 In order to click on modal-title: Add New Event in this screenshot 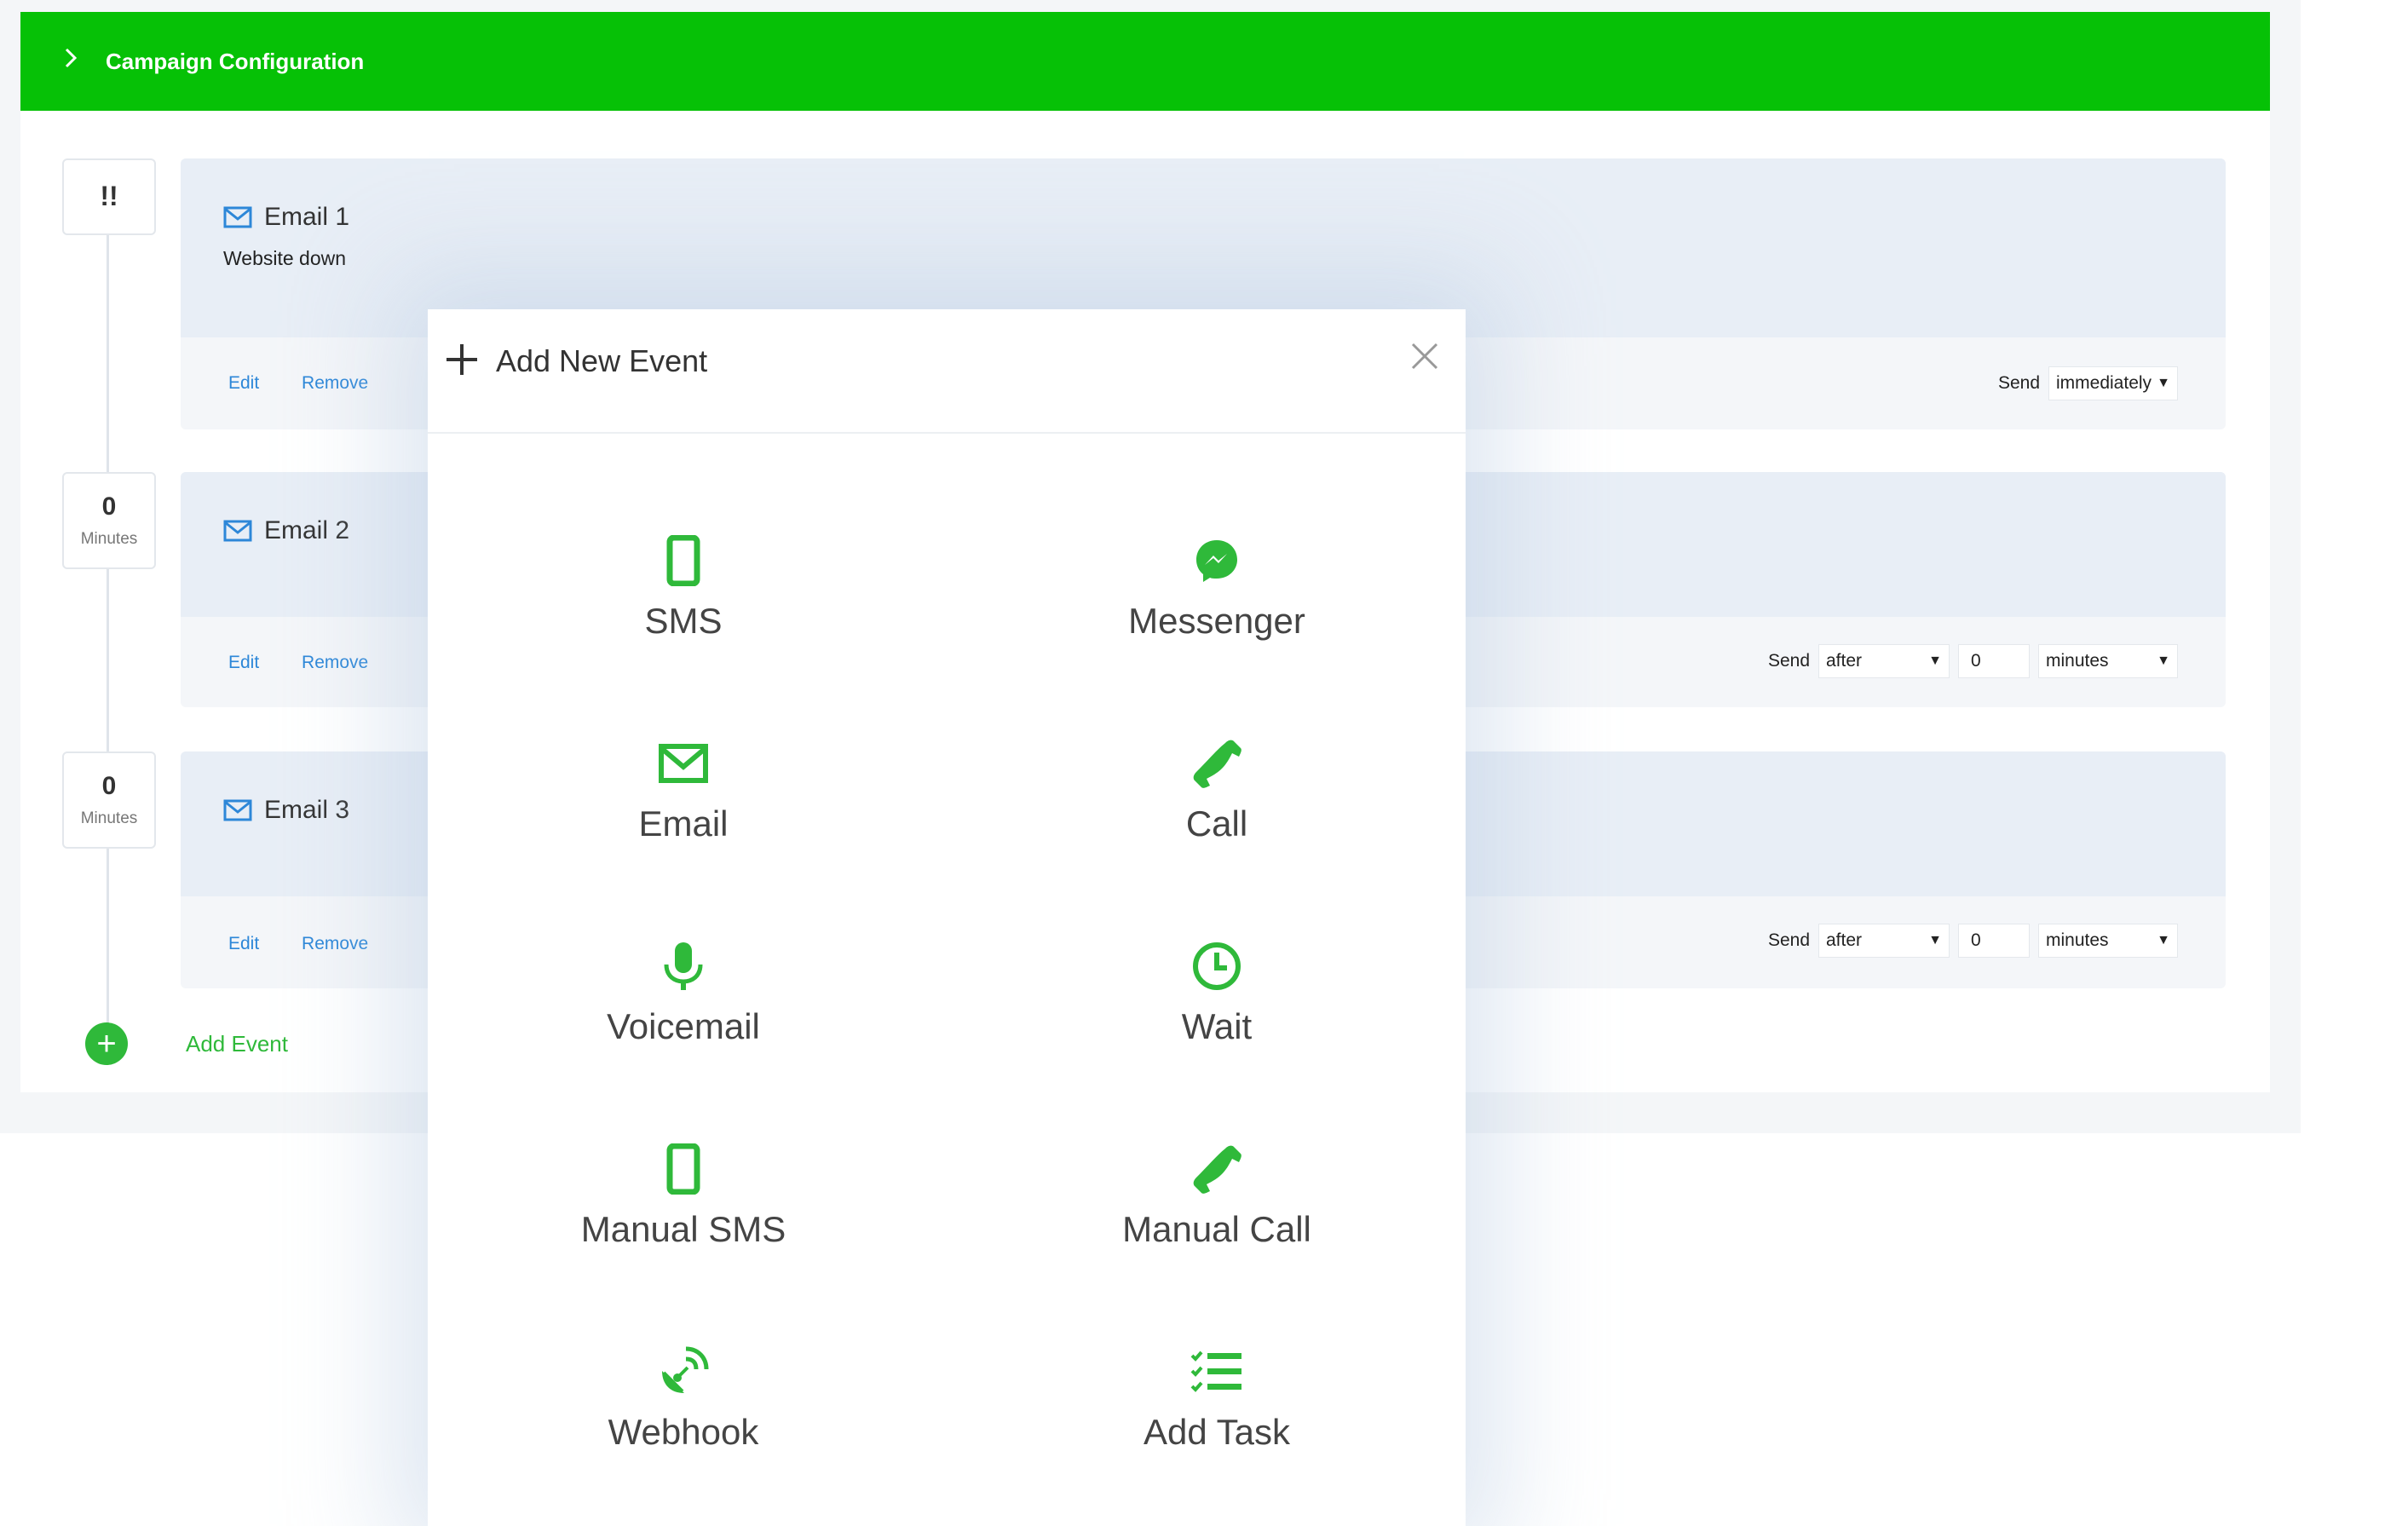, I will do `click(602, 360)`.